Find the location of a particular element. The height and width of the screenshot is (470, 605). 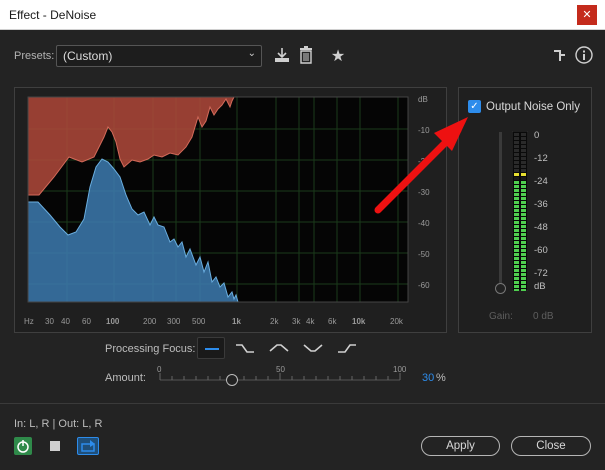

io-channels-label: In: L, R | Out: L, R is located at coordinates (58, 424).